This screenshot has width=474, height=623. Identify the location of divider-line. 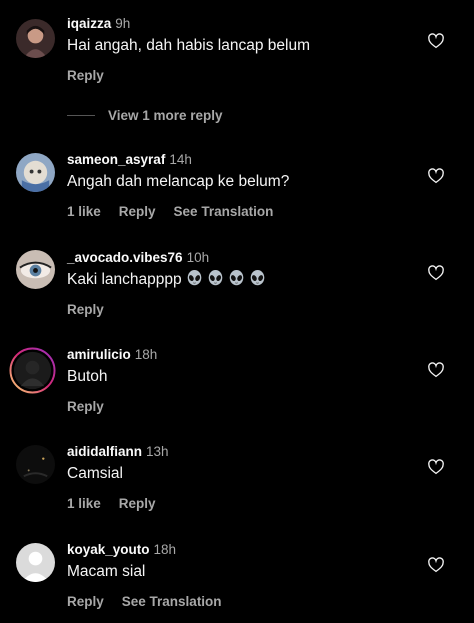
(81, 115).